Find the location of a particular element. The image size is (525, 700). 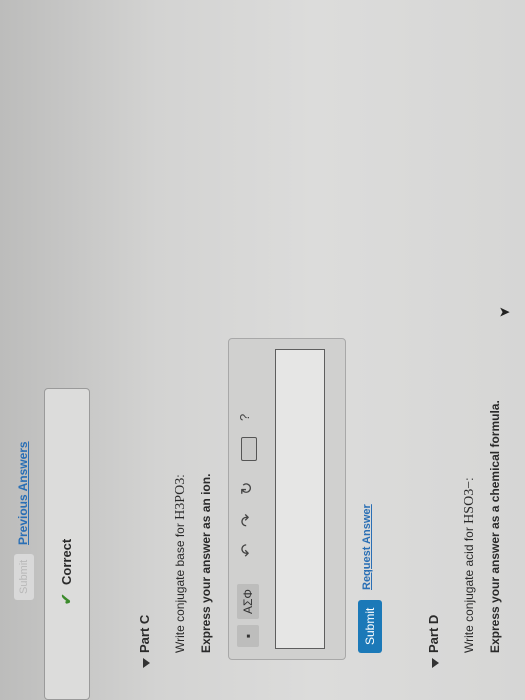

correct-feedback-box: ✔ Correct is located at coordinates (67, 544).